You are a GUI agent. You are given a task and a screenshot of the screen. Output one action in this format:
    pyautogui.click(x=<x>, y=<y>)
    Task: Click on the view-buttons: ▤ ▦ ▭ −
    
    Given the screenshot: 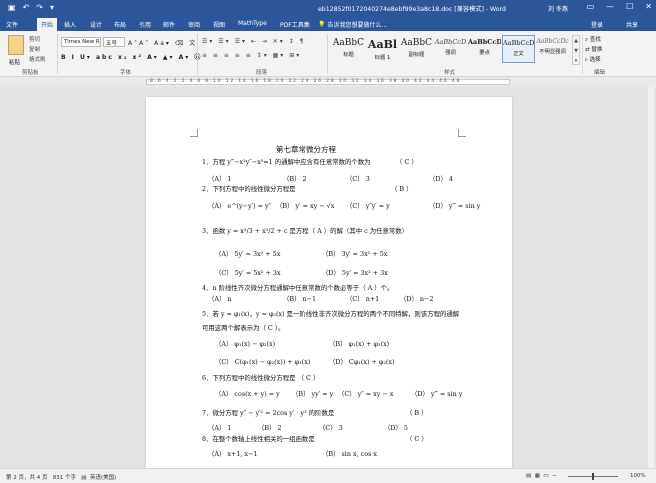 What is the action you would take?
    pyautogui.click(x=541, y=476)
    